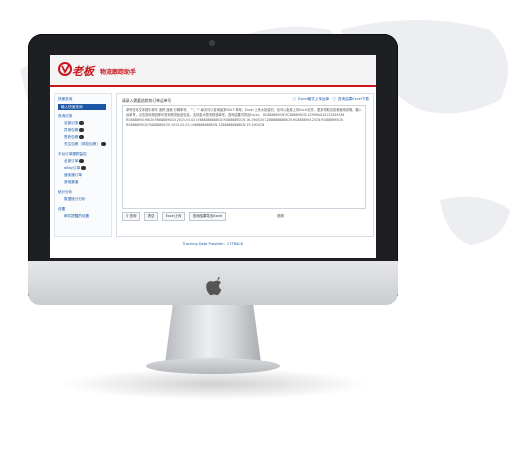  I want to click on monitor-base, so click(213, 366).